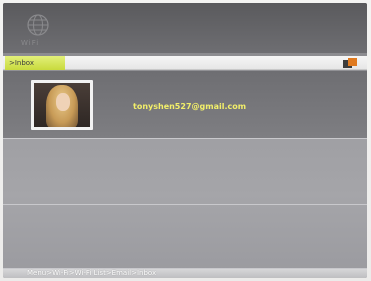 The height and width of the screenshot is (281, 371). I want to click on avatar-photo, so click(62, 105).